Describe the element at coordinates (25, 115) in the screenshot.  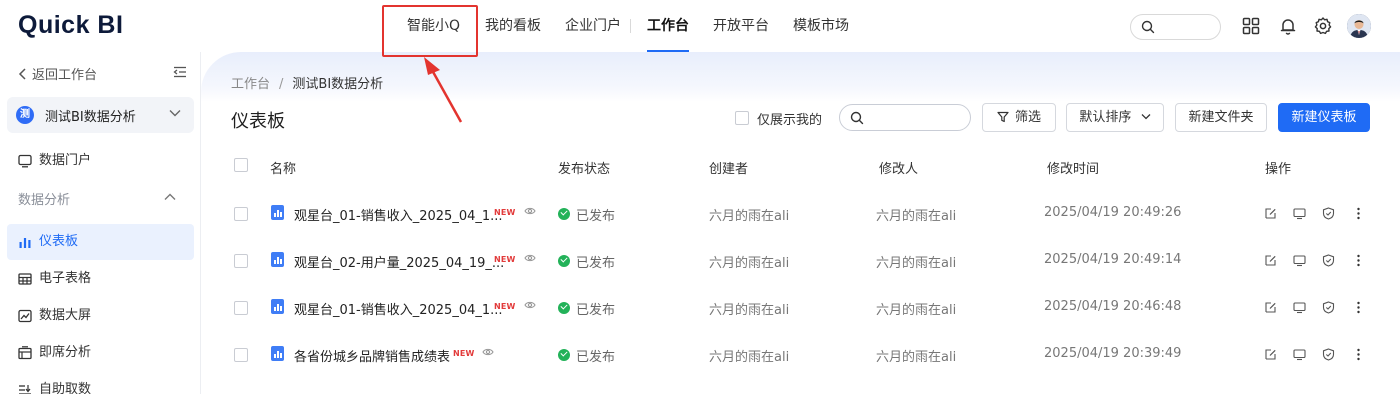
I see `workspace-badge: 测` at that location.